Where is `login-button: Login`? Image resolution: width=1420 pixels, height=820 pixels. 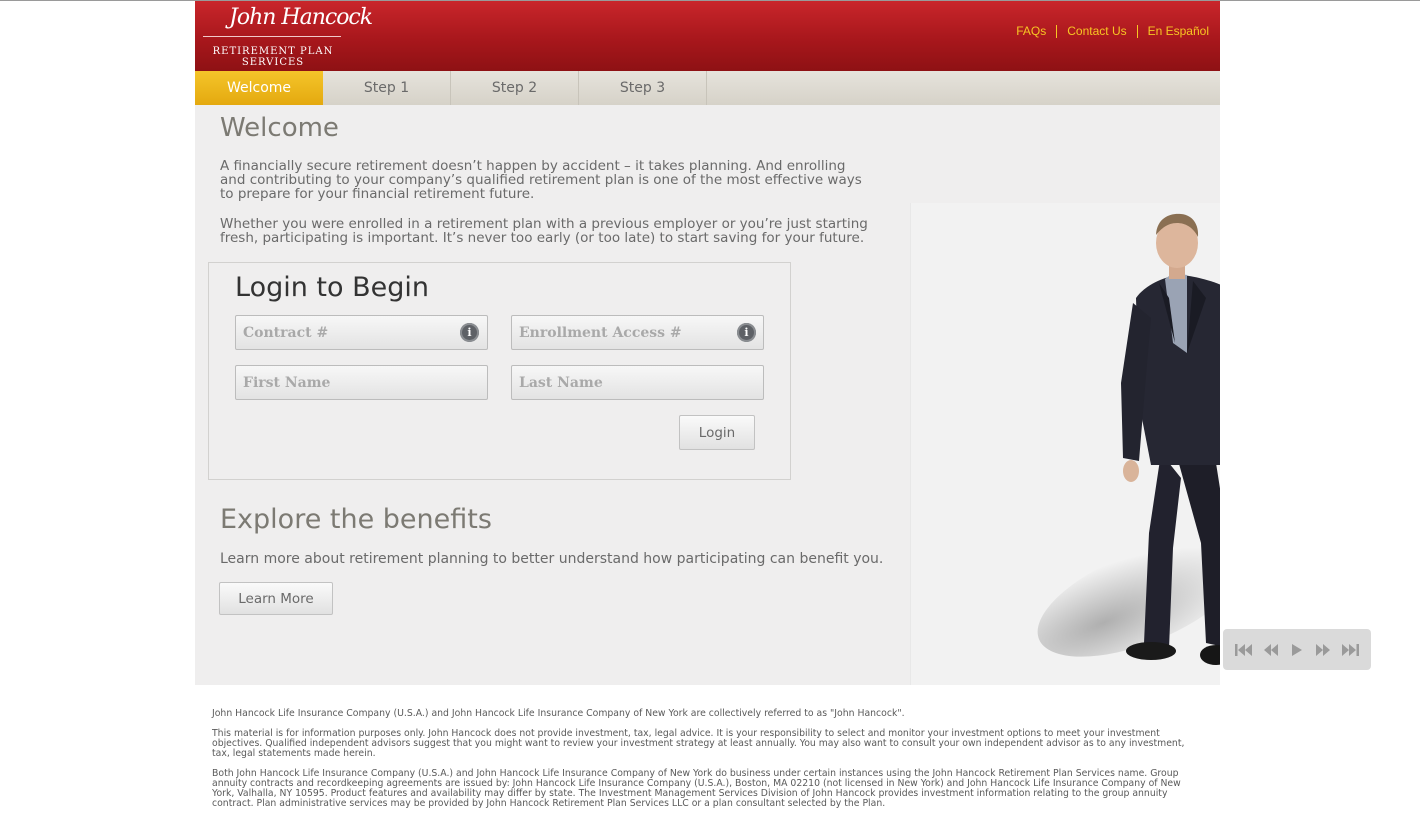
login-button: Login is located at coordinates (717, 432).